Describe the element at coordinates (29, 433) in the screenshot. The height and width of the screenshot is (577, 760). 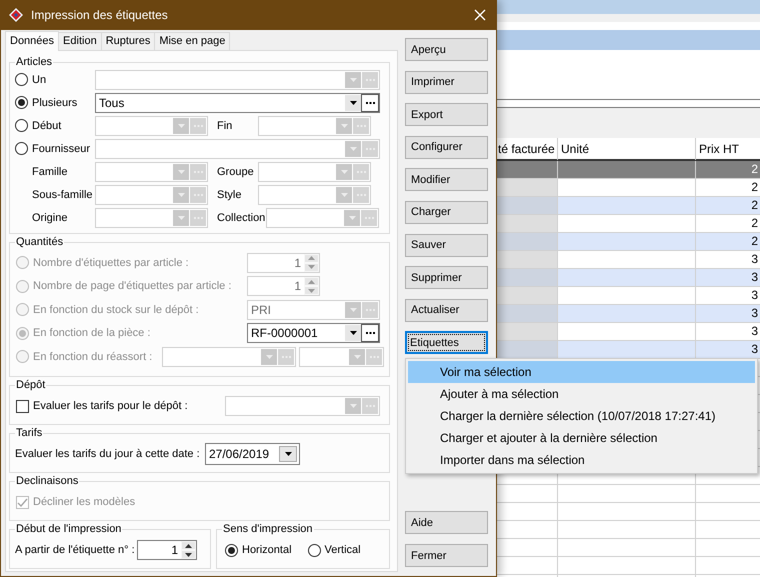
I see `group-title: Tarifs` at that location.